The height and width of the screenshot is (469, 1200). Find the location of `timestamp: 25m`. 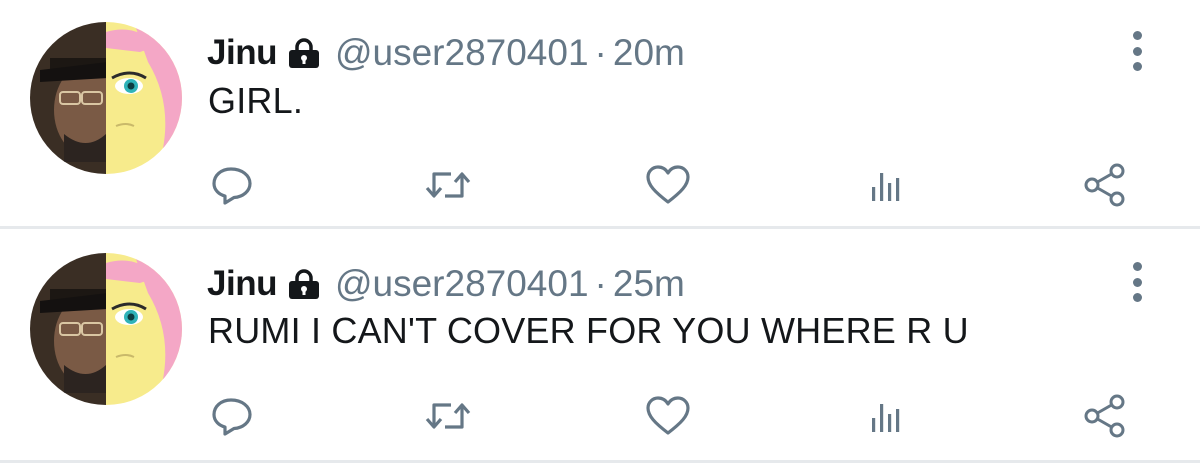

timestamp: 25m is located at coordinates (649, 283).